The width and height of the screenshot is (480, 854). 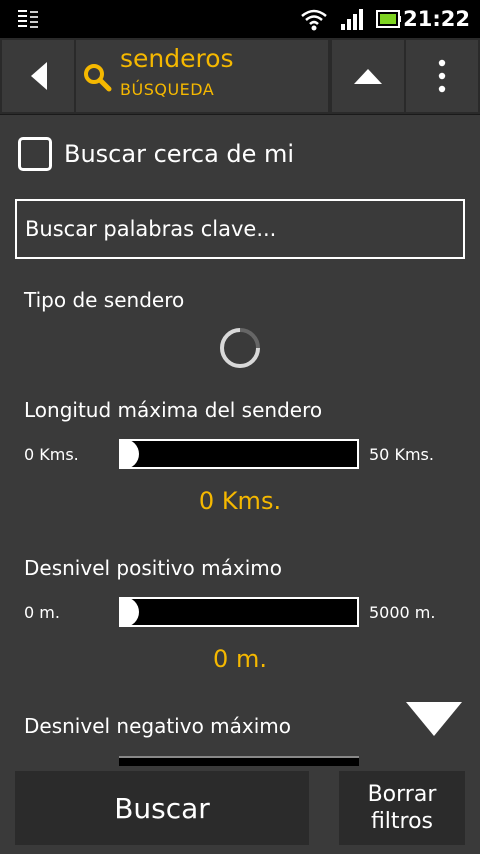 What do you see at coordinates (167, 89) in the screenshot?
I see `action-bar-subtitle: BÚSQUEDA` at bounding box center [167, 89].